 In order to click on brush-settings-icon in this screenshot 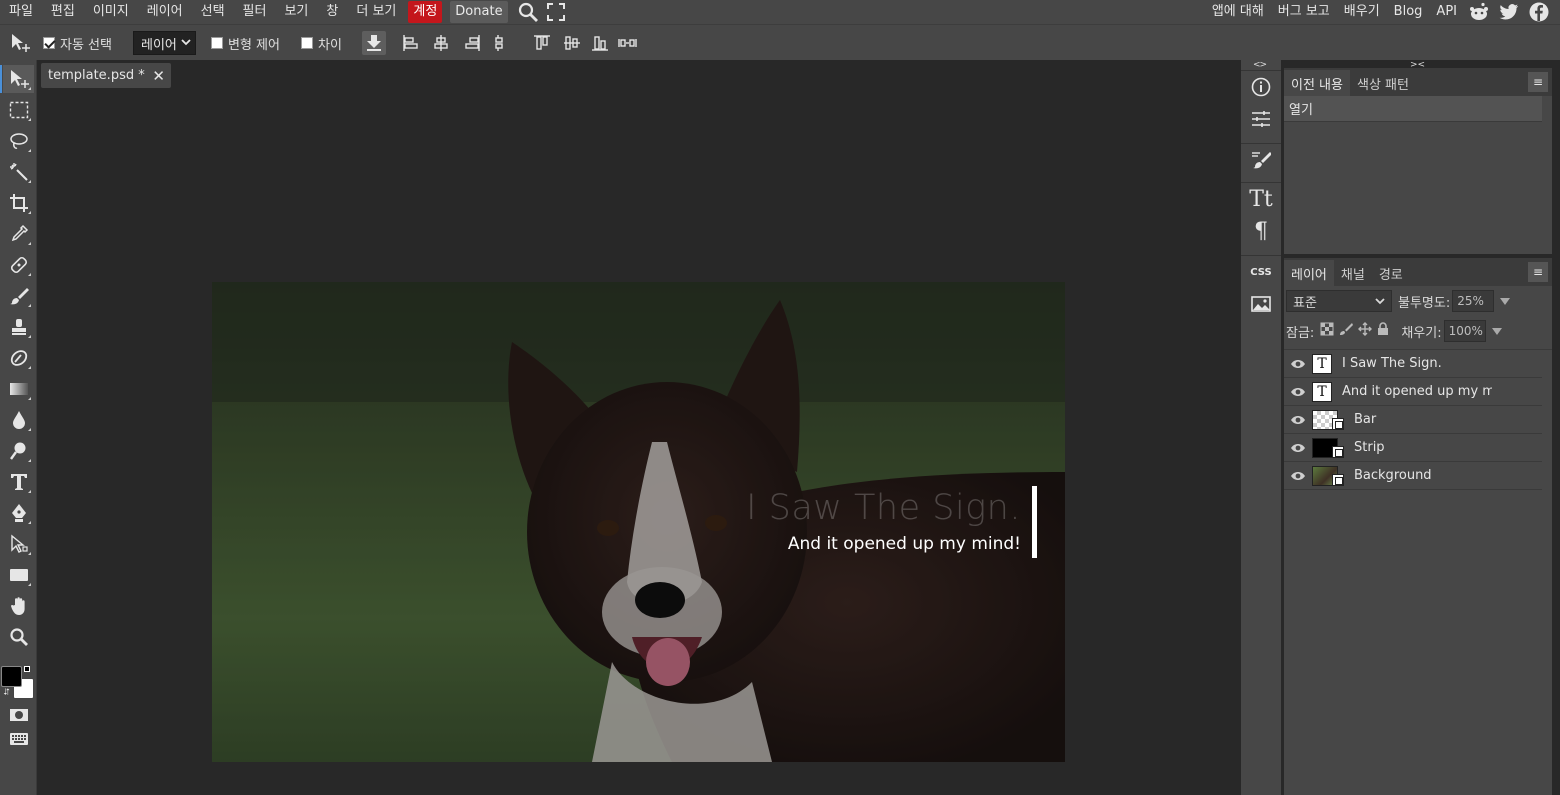, I will do `click(1261, 160)`.